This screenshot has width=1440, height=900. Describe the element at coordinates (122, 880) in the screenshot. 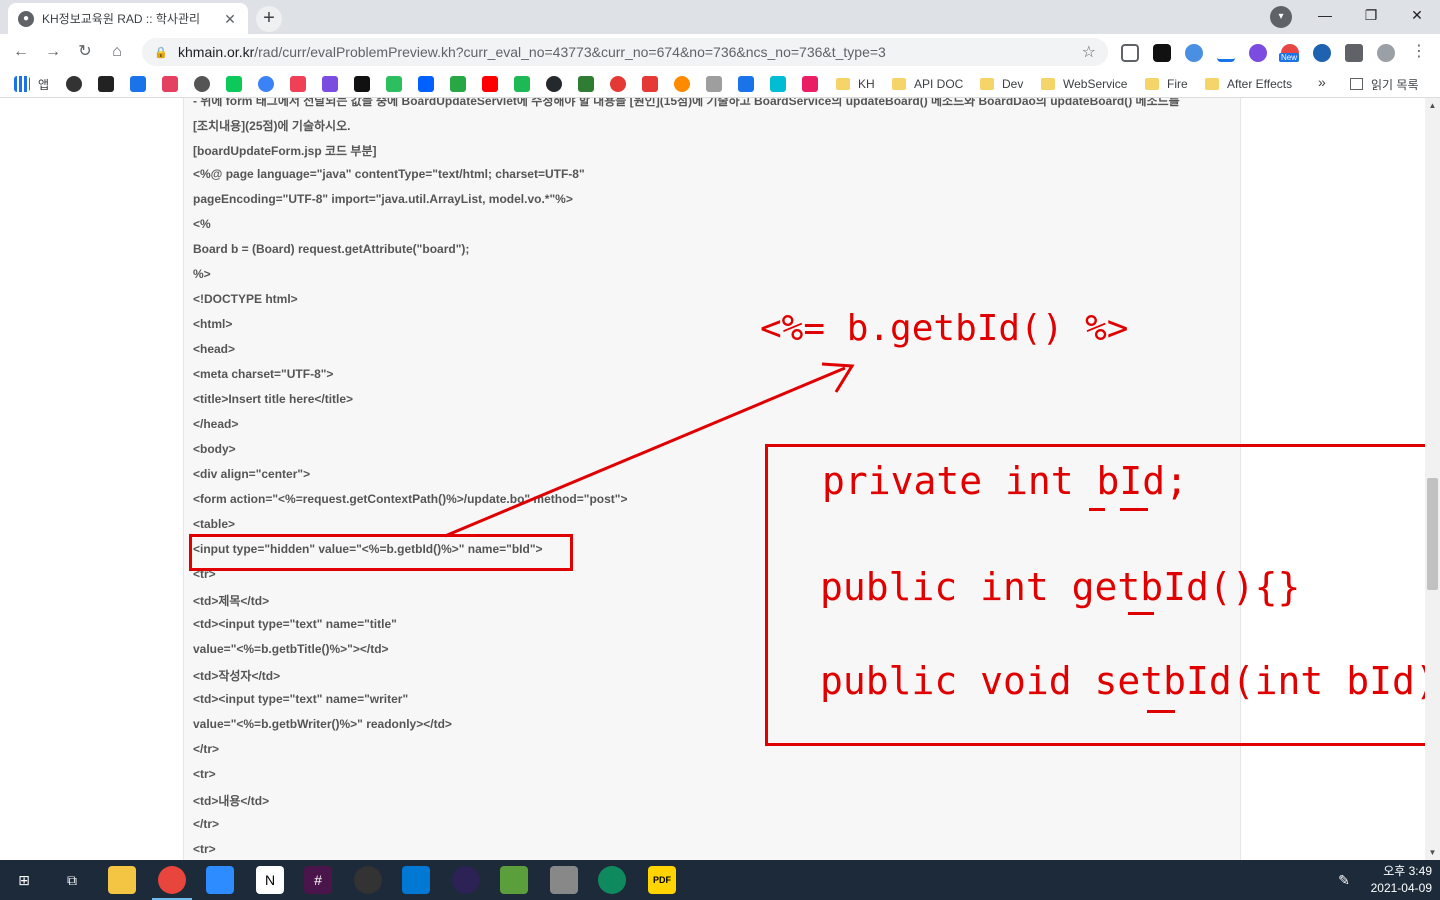

I see `file-explorer-icon` at that location.